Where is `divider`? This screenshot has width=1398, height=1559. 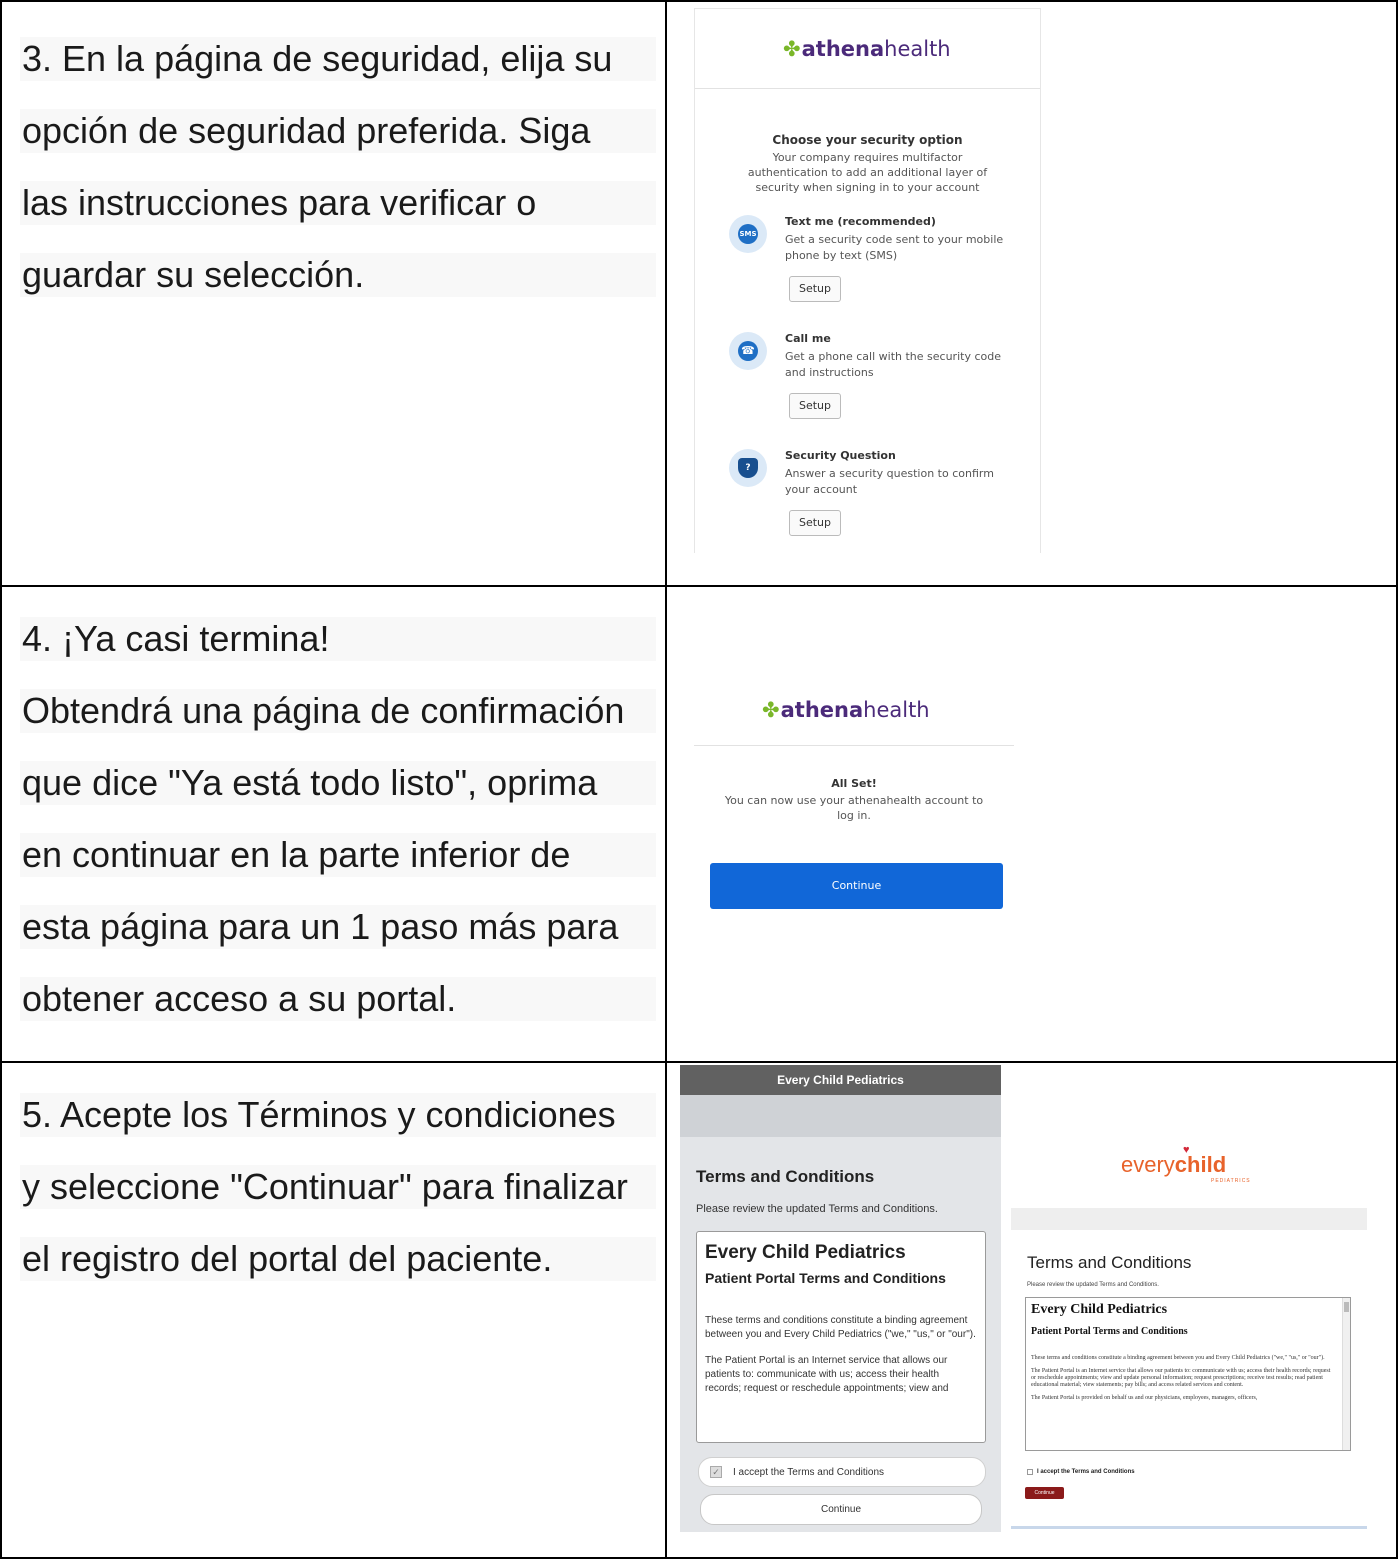 divider is located at coordinates (854, 745).